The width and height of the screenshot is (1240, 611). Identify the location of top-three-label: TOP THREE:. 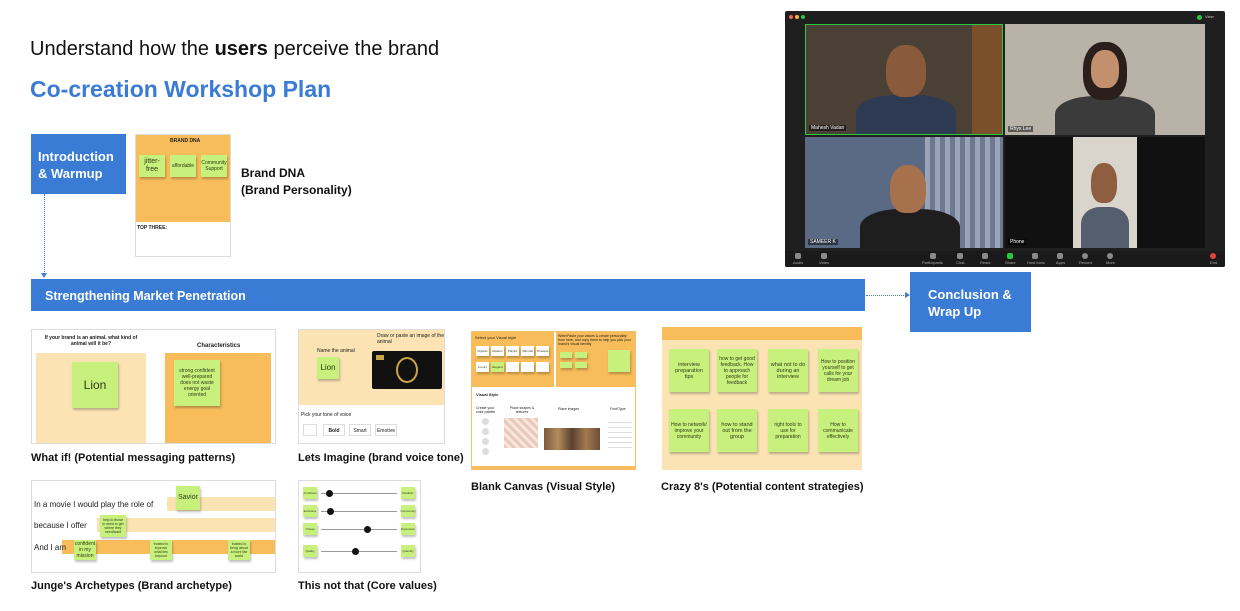
(152, 228).